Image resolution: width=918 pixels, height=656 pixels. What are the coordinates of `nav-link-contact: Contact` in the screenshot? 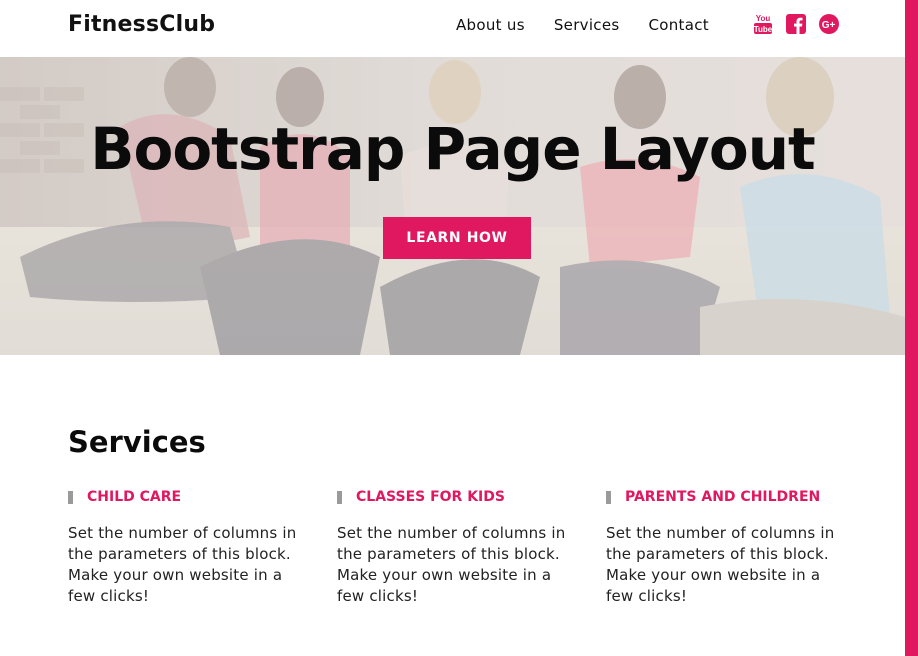 It's located at (679, 25).